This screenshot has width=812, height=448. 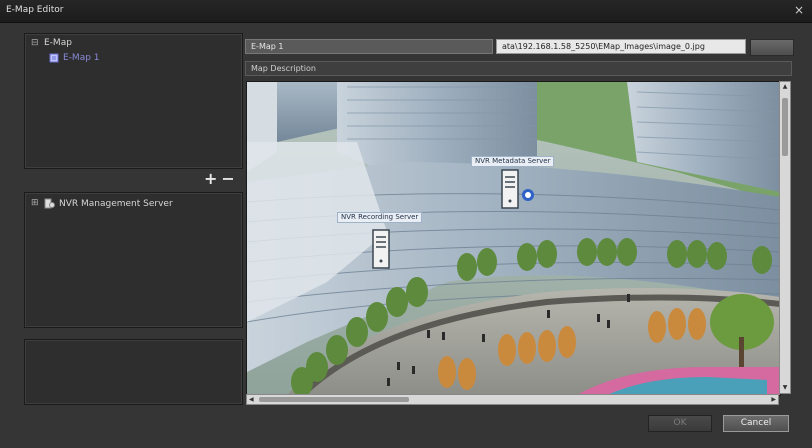 I want to click on tree-item-label: E-Map, so click(x=58, y=43).